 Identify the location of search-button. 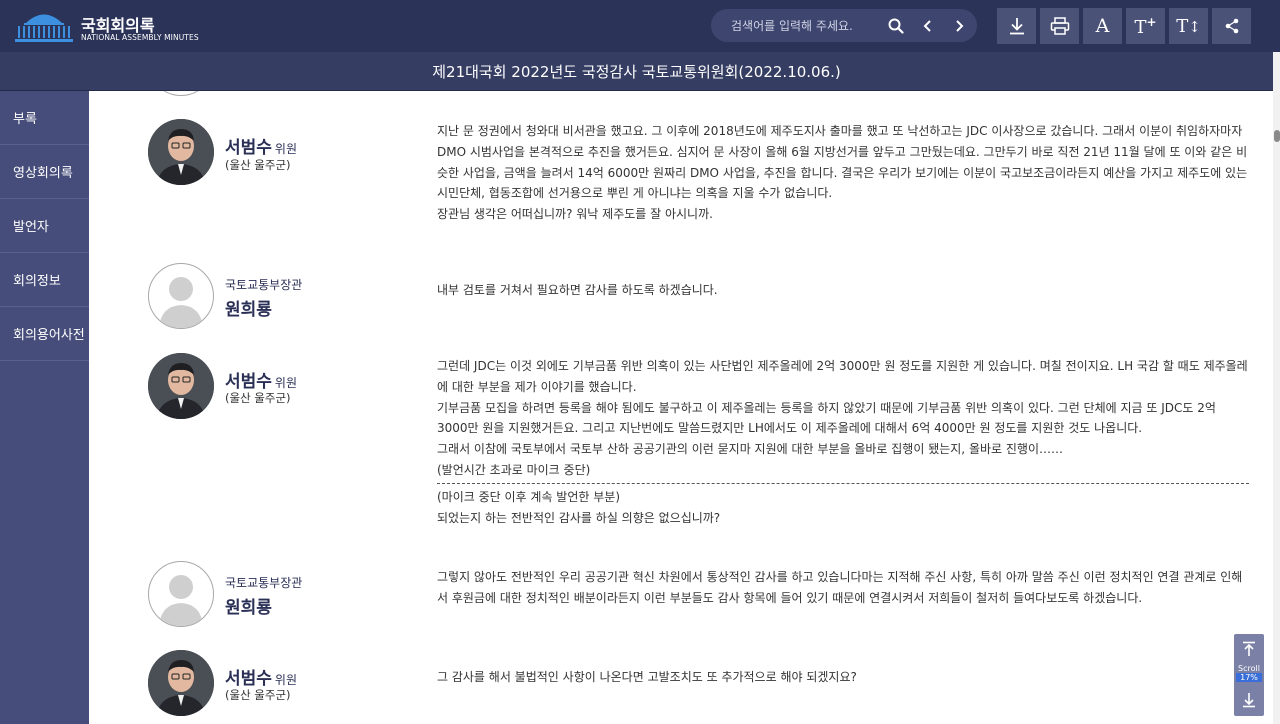
(896, 25).